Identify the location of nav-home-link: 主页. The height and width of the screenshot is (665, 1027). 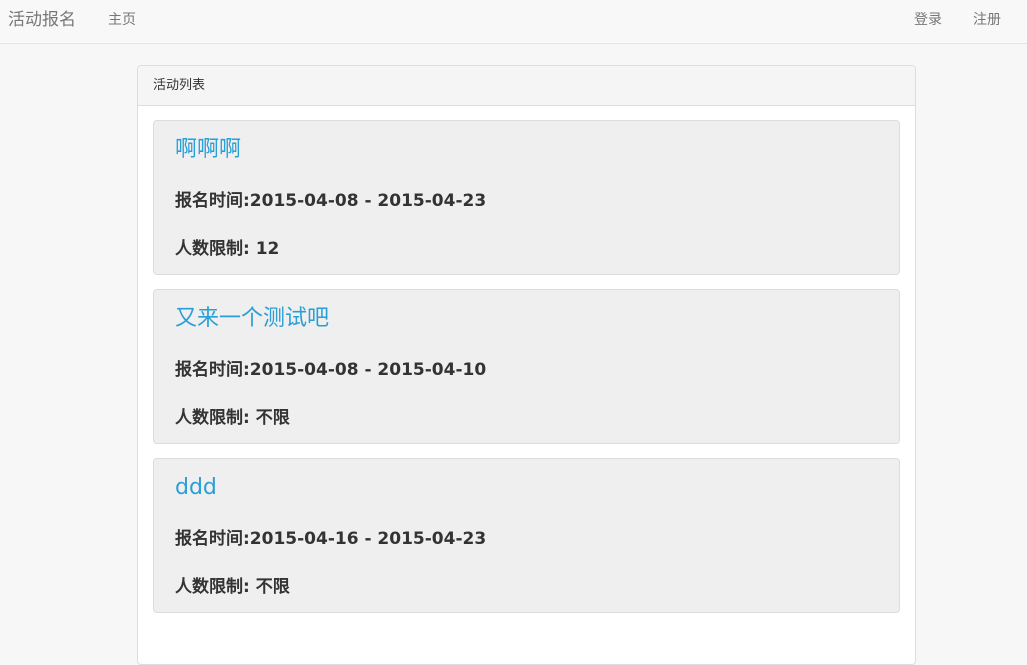
(122, 20).